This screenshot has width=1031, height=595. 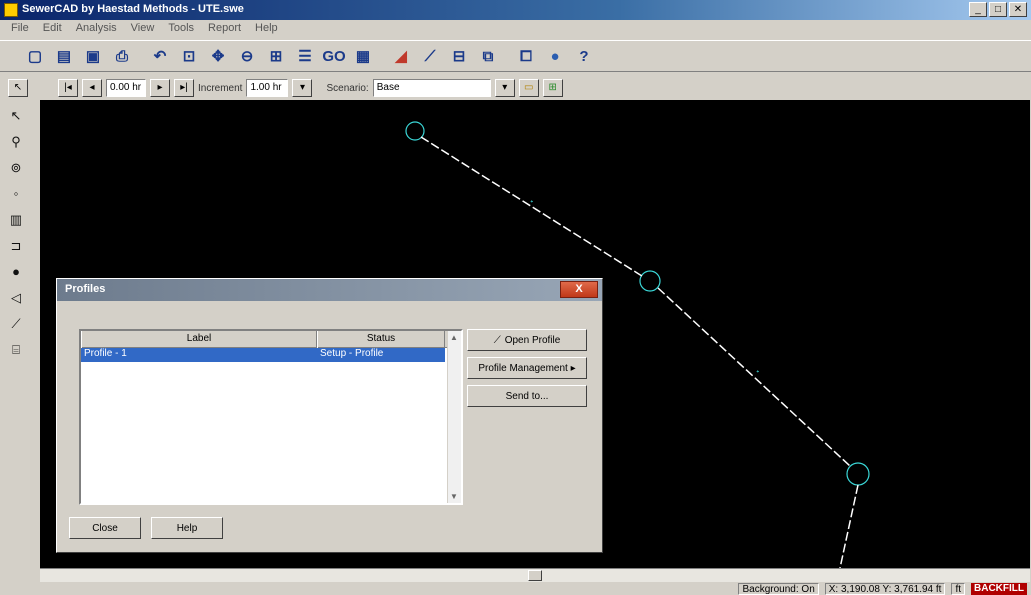 What do you see at coordinates (302, 88) in the screenshot?
I see `increment-dropdown-icon: ▾` at bounding box center [302, 88].